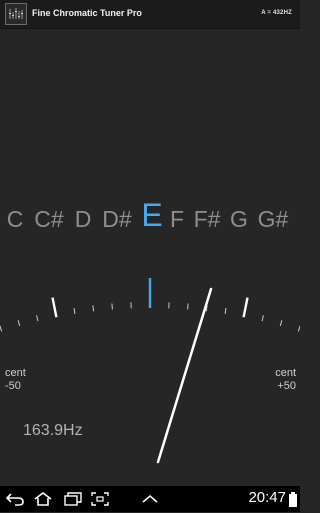  Describe the element at coordinates (43, 499) in the screenshot. I see `home-icon` at that location.